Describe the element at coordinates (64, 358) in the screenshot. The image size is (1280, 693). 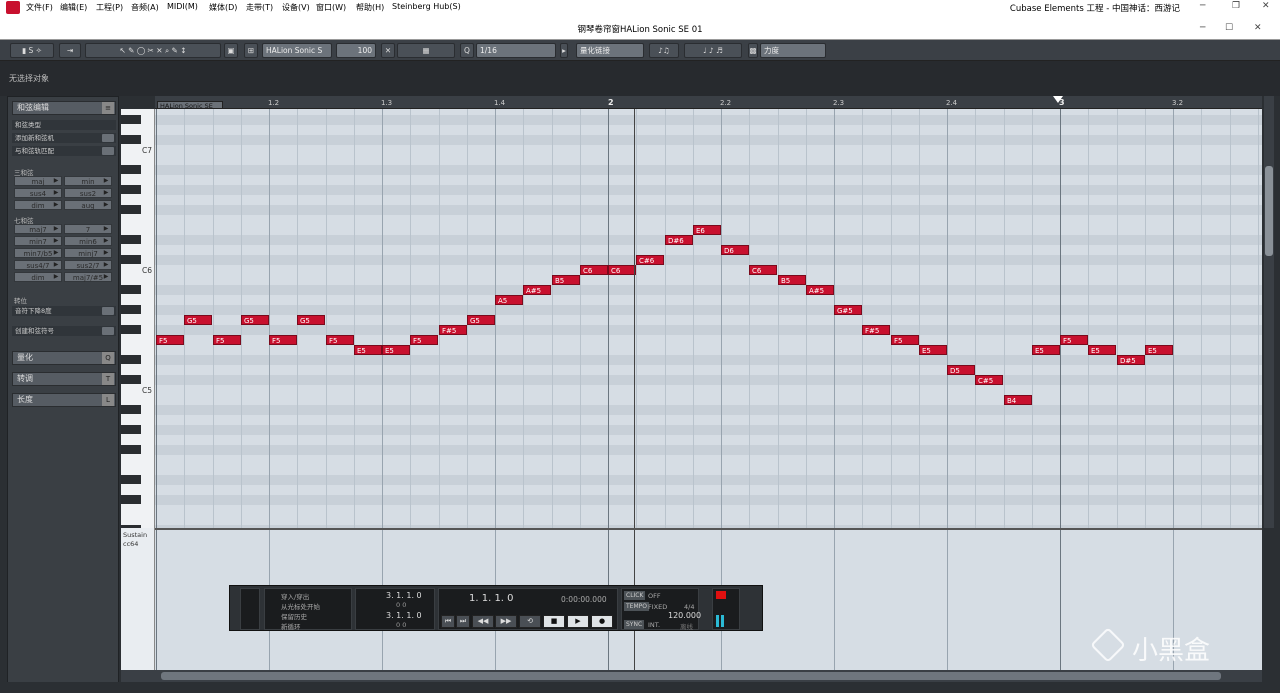
I see `section-quantize: 量化 Q` at that location.